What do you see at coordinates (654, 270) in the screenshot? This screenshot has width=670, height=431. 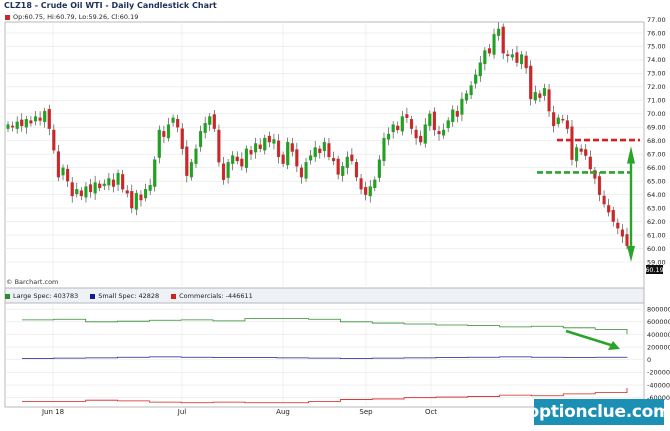 I see `last-price-label: 60.19` at bounding box center [654, 270].